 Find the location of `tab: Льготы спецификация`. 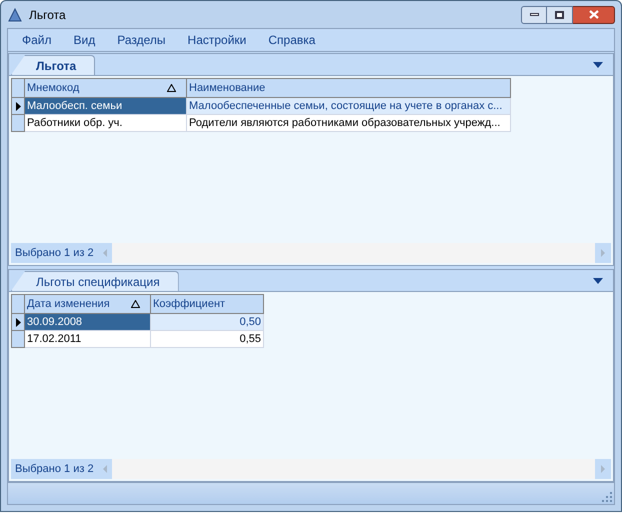

tab: Льготы спецификация is located at coordinates (95, 281).